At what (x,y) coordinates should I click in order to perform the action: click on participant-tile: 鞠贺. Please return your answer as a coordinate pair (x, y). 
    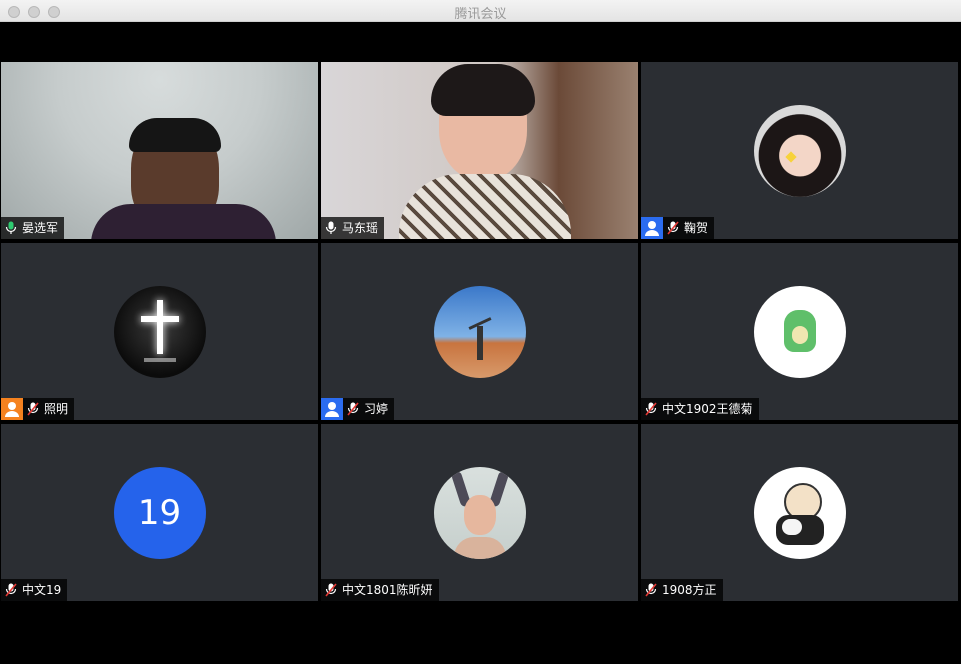
    Looking at the image, I should click on (799, 150).